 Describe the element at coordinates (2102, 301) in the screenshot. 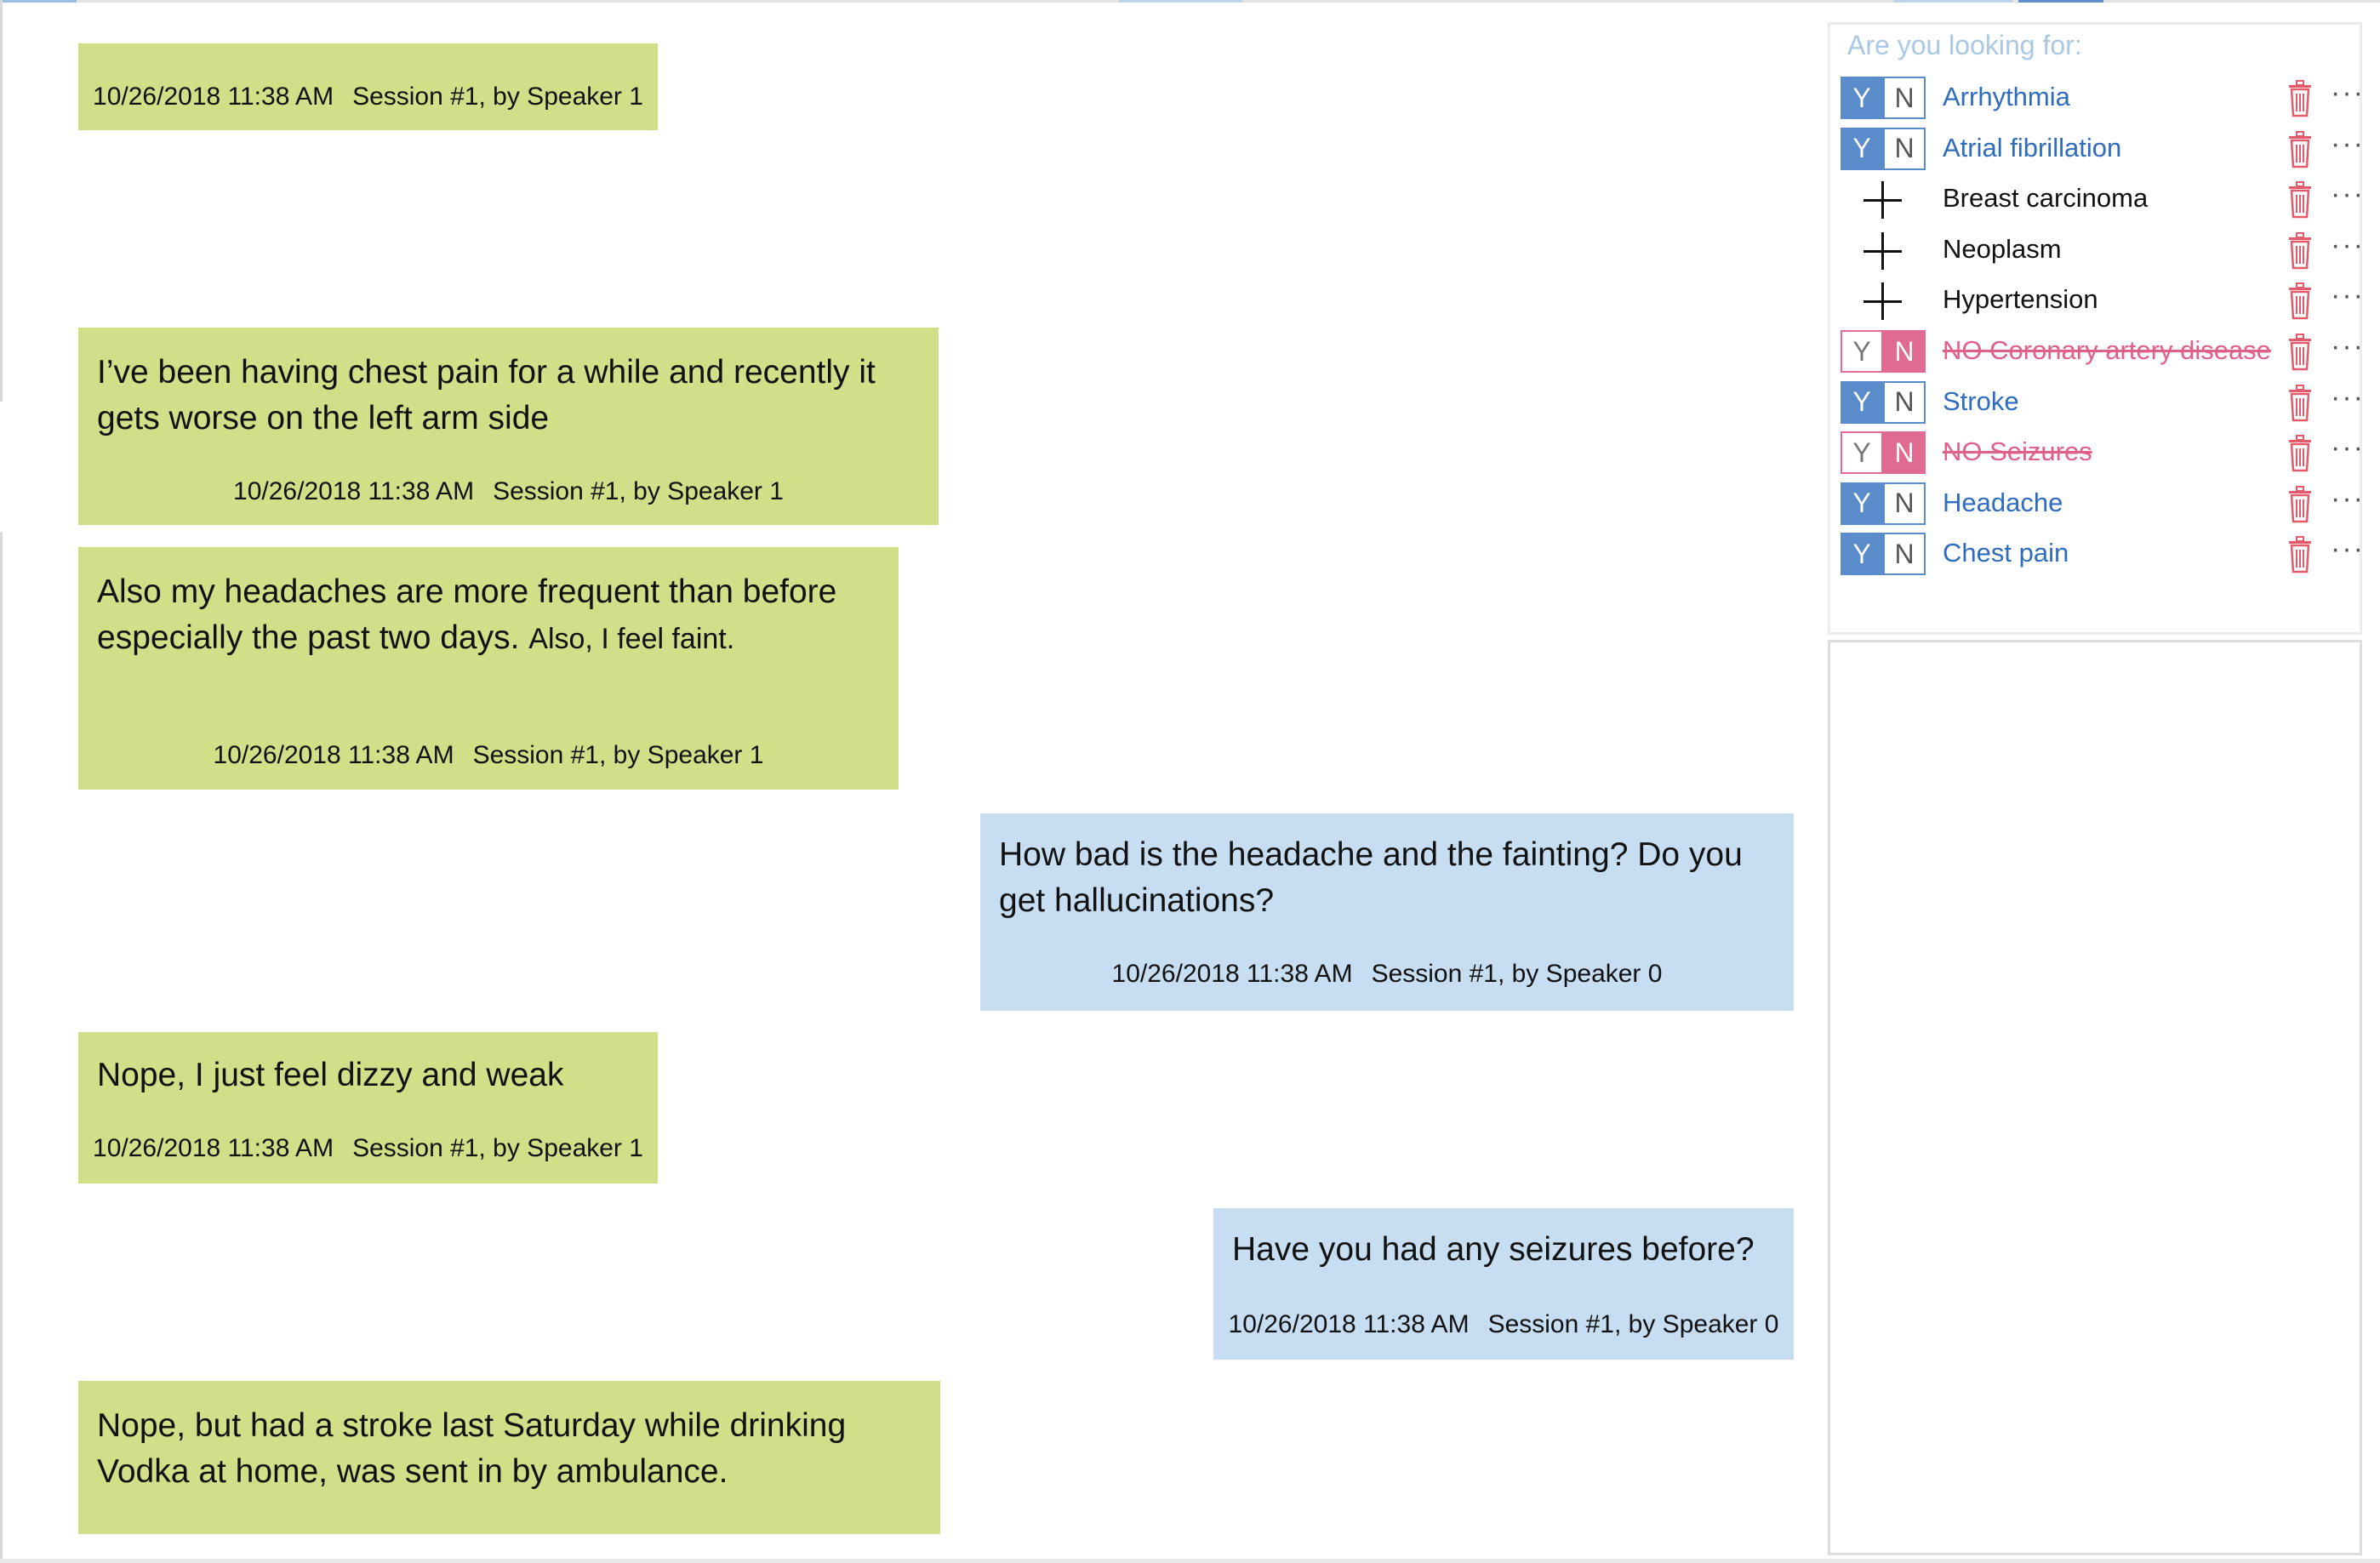

I see `suggestion-item: Hypertension ···` at that location.